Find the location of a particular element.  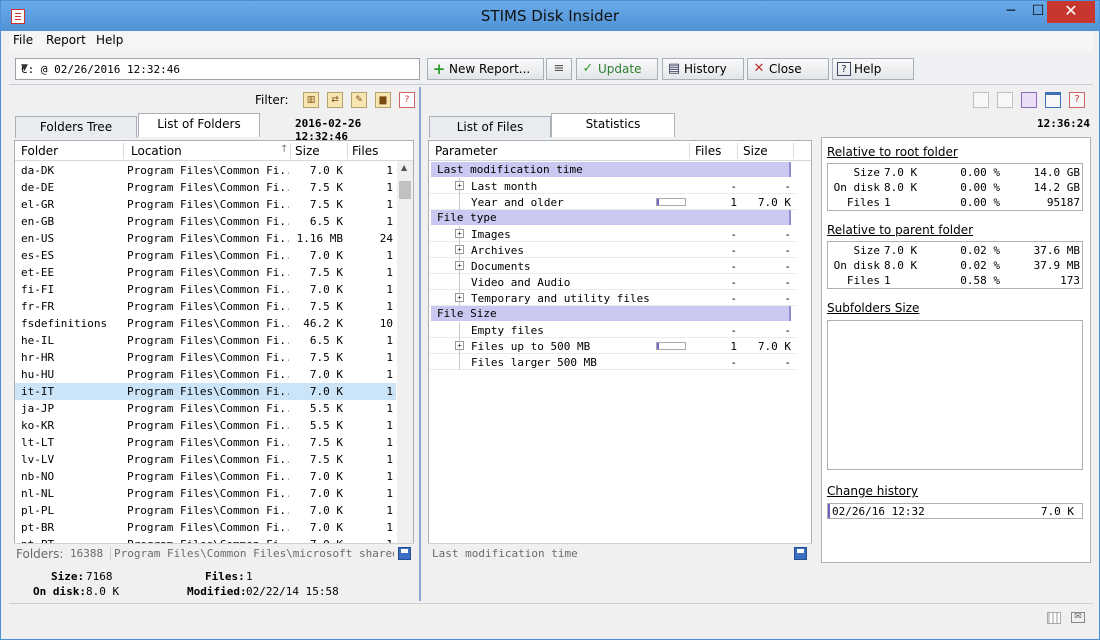

list-item: + Images - - is located at coordinates (613, 234).